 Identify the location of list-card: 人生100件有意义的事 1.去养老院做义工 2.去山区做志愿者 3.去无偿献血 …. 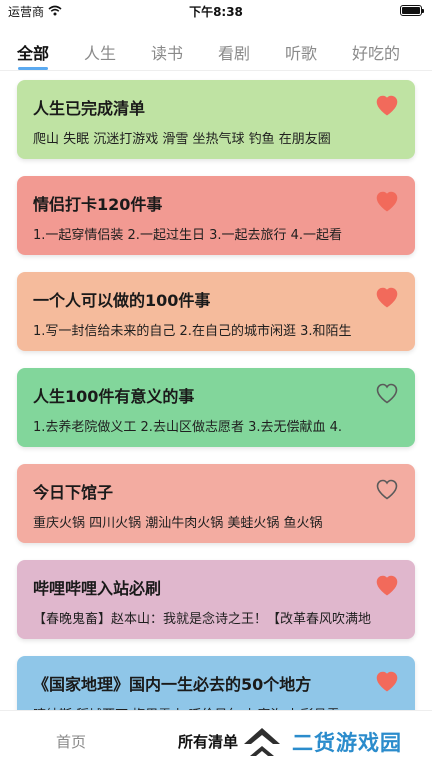
(216, 407).